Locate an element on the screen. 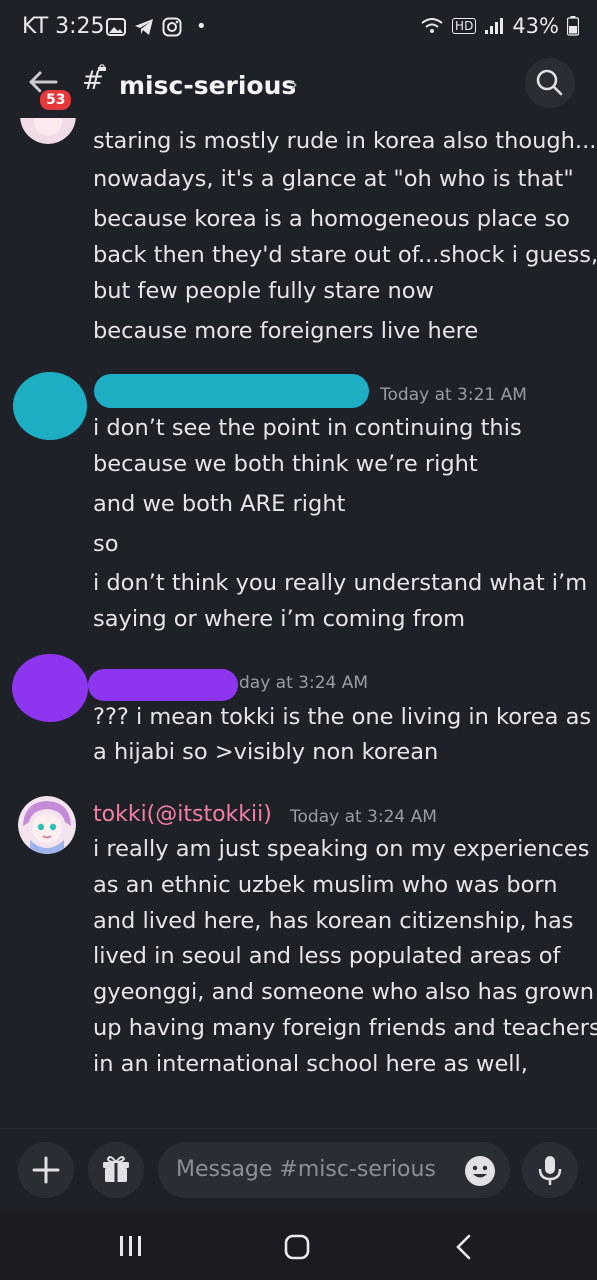 This screenshot has height=1280, width=597. message-line: but few people fully stare now is located at coordinates (263, 291).